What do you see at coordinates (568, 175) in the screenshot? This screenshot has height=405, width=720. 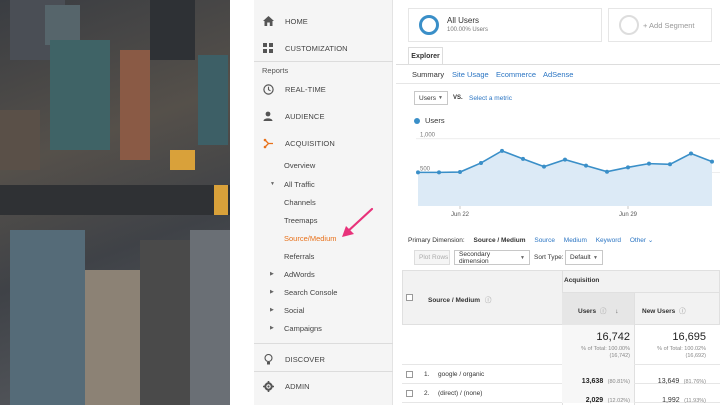 I see `users-line-chart: 1,000 500 Jun 22 Jun 29` at bounding box center [568, 175].